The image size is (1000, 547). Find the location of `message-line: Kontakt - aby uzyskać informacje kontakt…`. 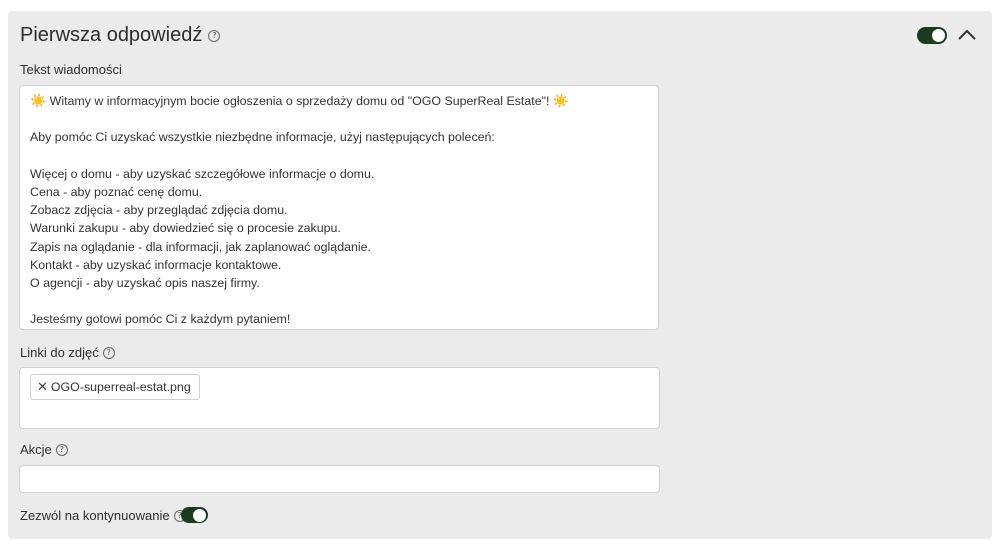

message-line: Kontakt - aby uzyskać informacje kontakt… is located at coordinates (339, 265).